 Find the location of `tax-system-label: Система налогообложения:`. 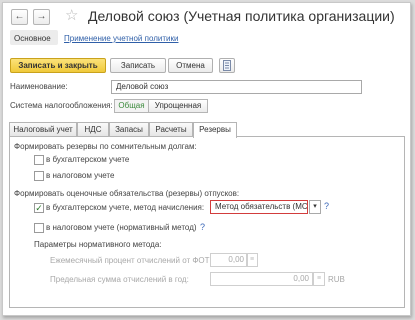

tax-system-label: Система налогообложения: is located at coordinates (61, 105).